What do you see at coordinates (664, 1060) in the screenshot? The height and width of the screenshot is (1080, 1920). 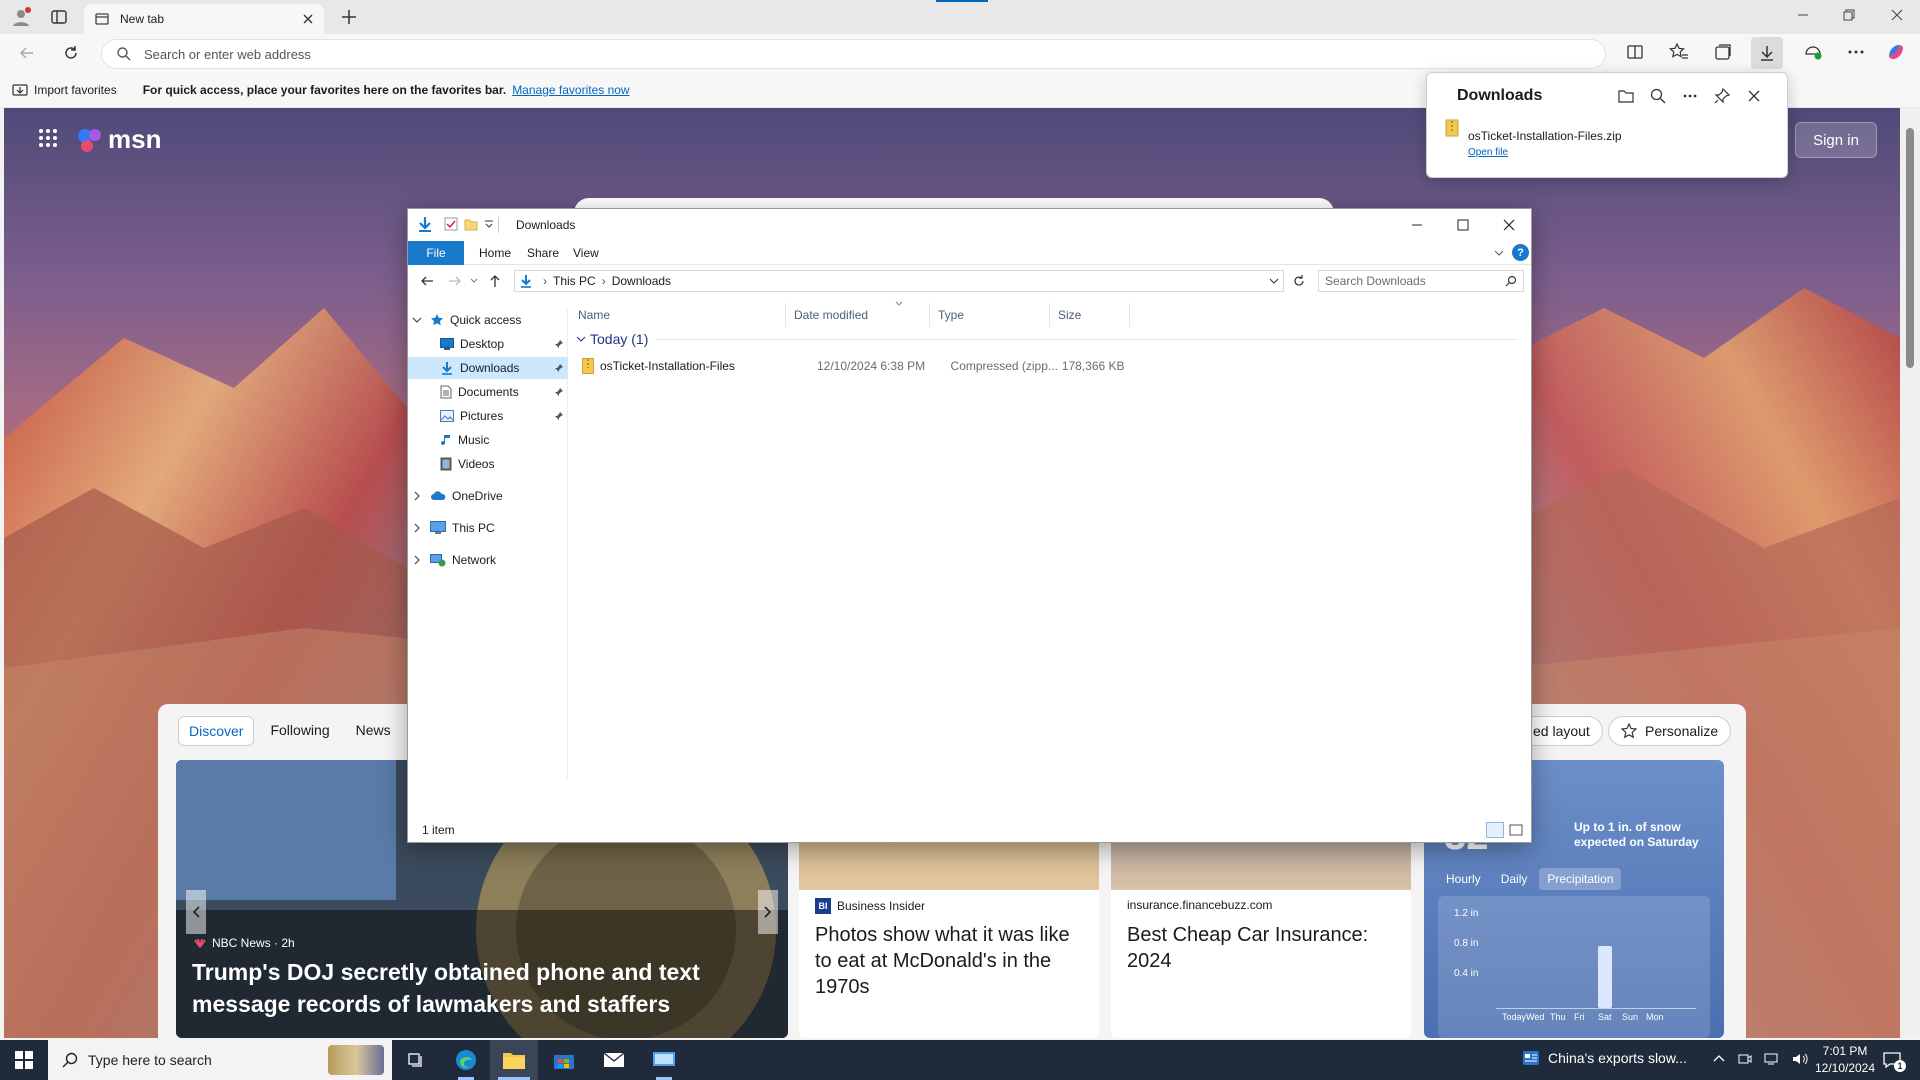 I see `remote-desktop-taskbar-icon` at bounding box center [664, 1060].